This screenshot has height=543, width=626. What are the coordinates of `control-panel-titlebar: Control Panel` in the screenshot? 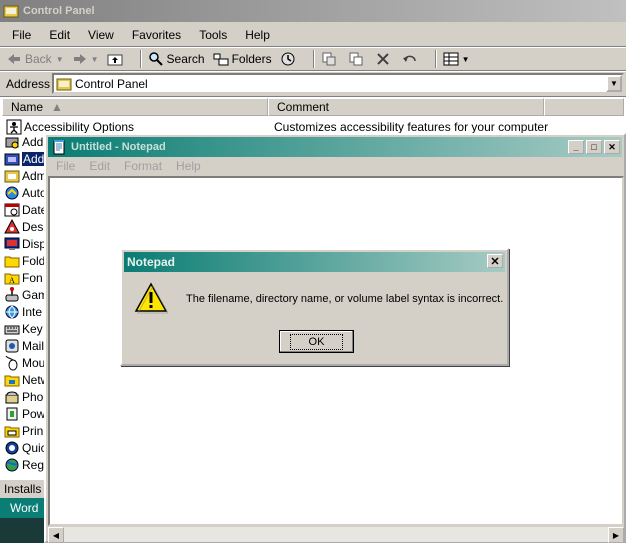 It's located at (313, 11).